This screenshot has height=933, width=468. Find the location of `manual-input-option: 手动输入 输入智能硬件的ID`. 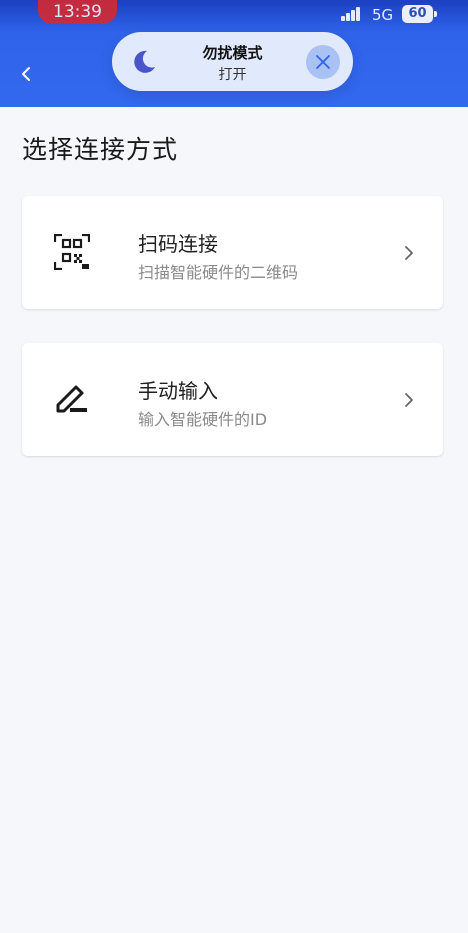

manual-input-option: 手动输入 输入智能硬件的ID is located at coordinates (232, 399).